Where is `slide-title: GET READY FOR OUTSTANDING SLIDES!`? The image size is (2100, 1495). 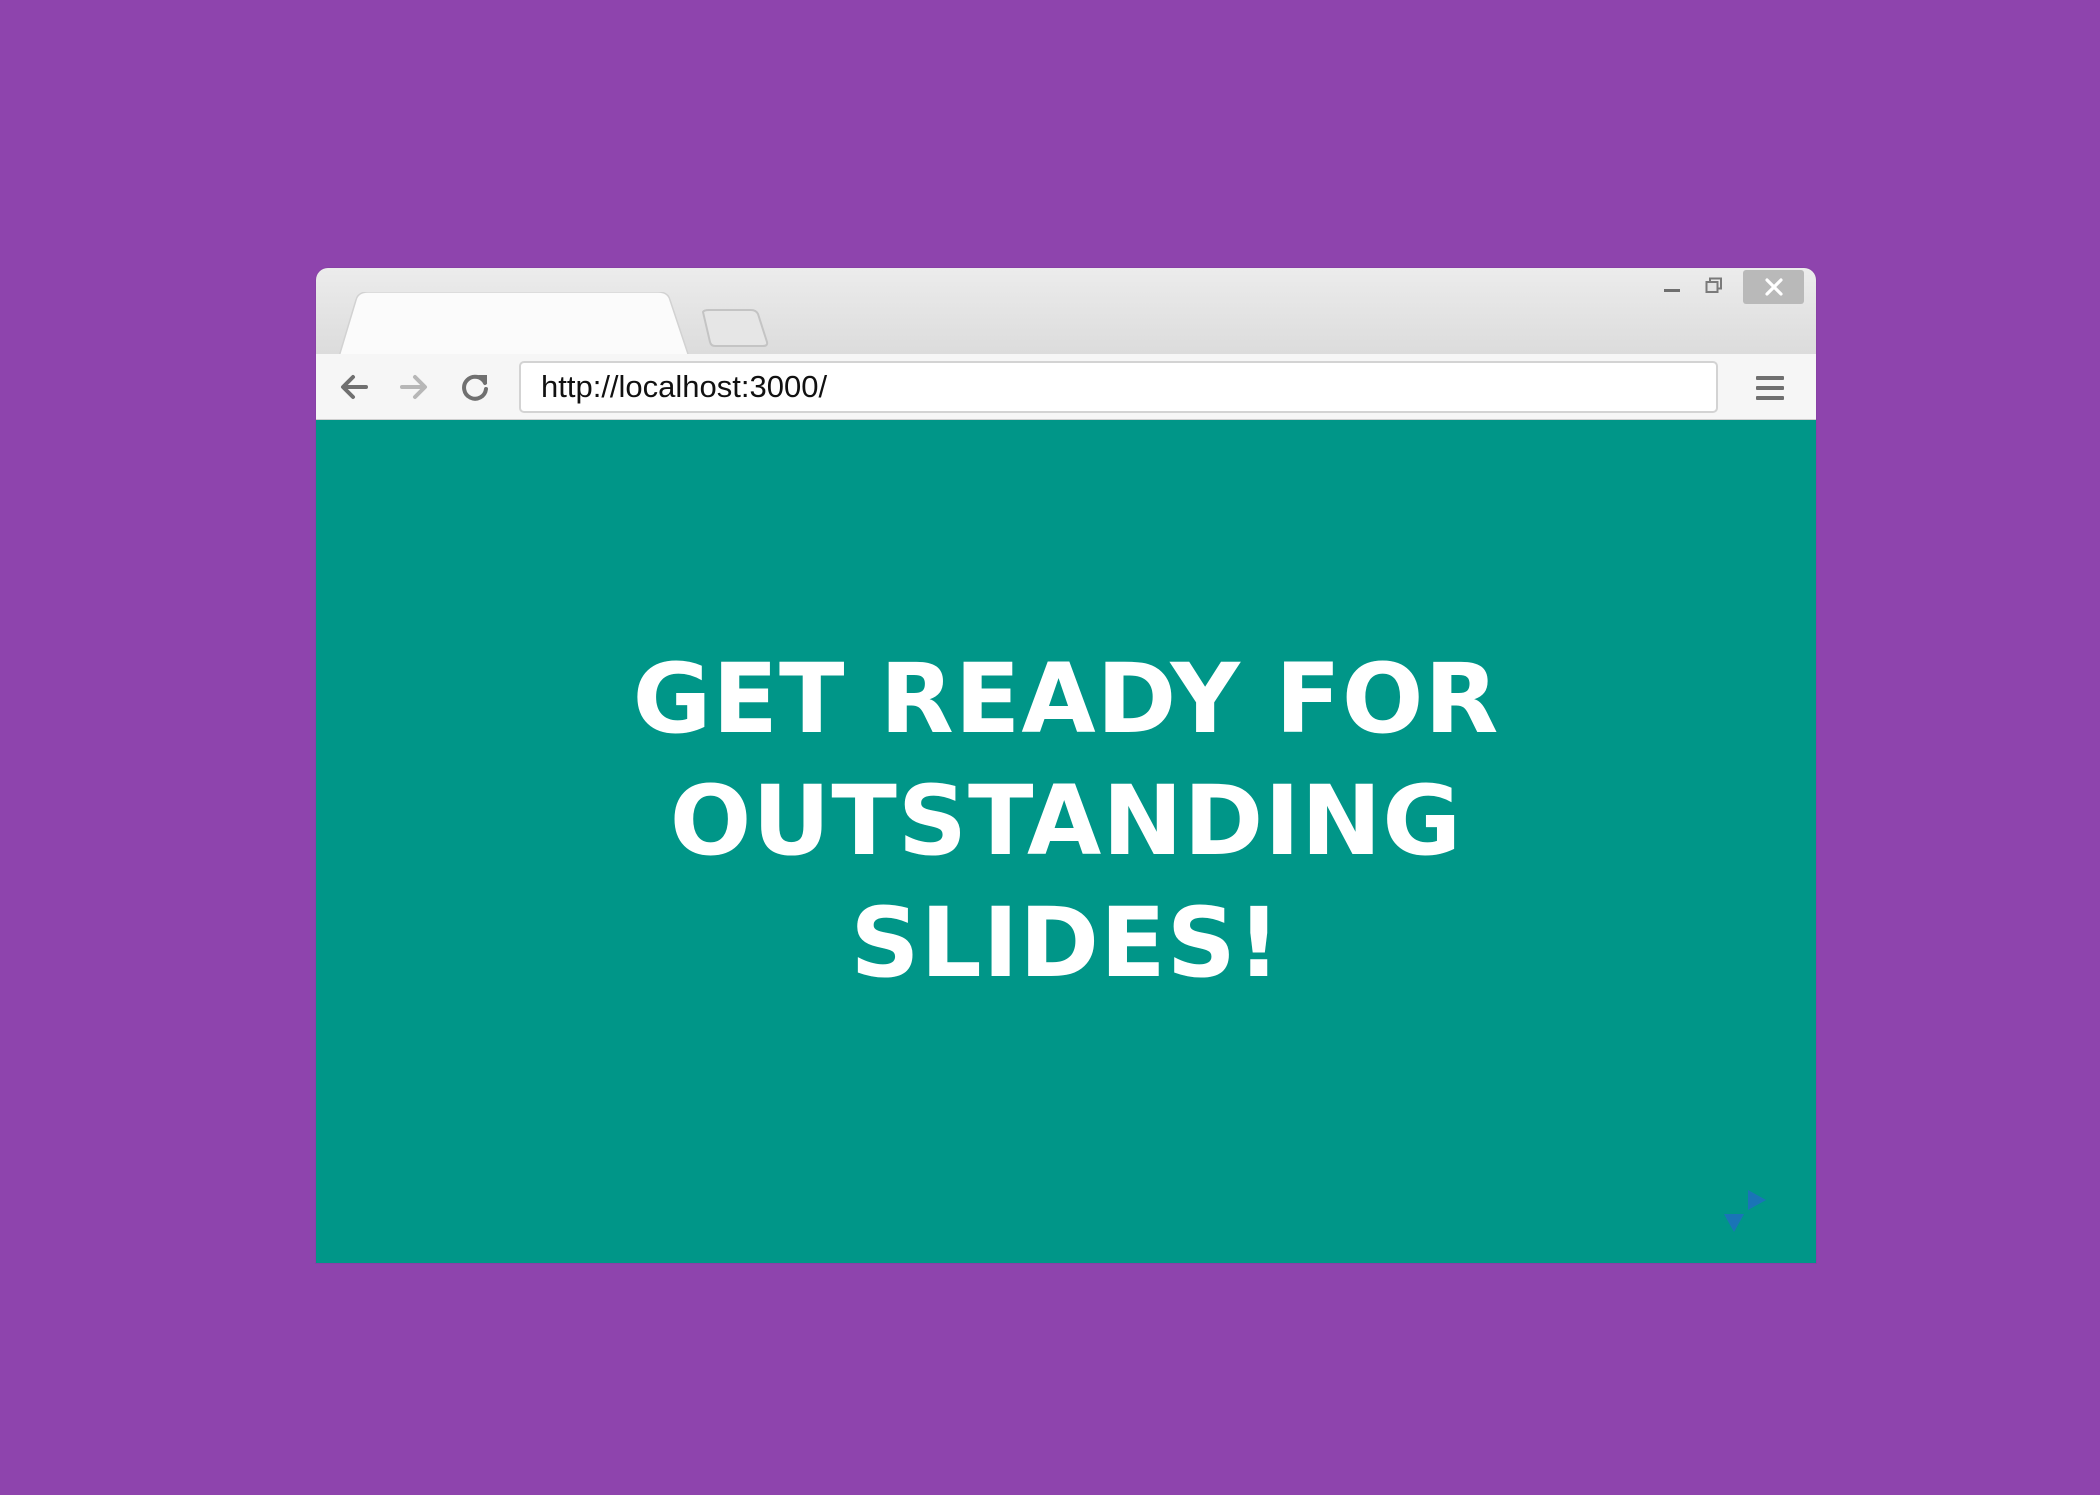
slide-title: GET READY FOR OUTSTANDING SLIDES! is located at coordinates (1066, 821).